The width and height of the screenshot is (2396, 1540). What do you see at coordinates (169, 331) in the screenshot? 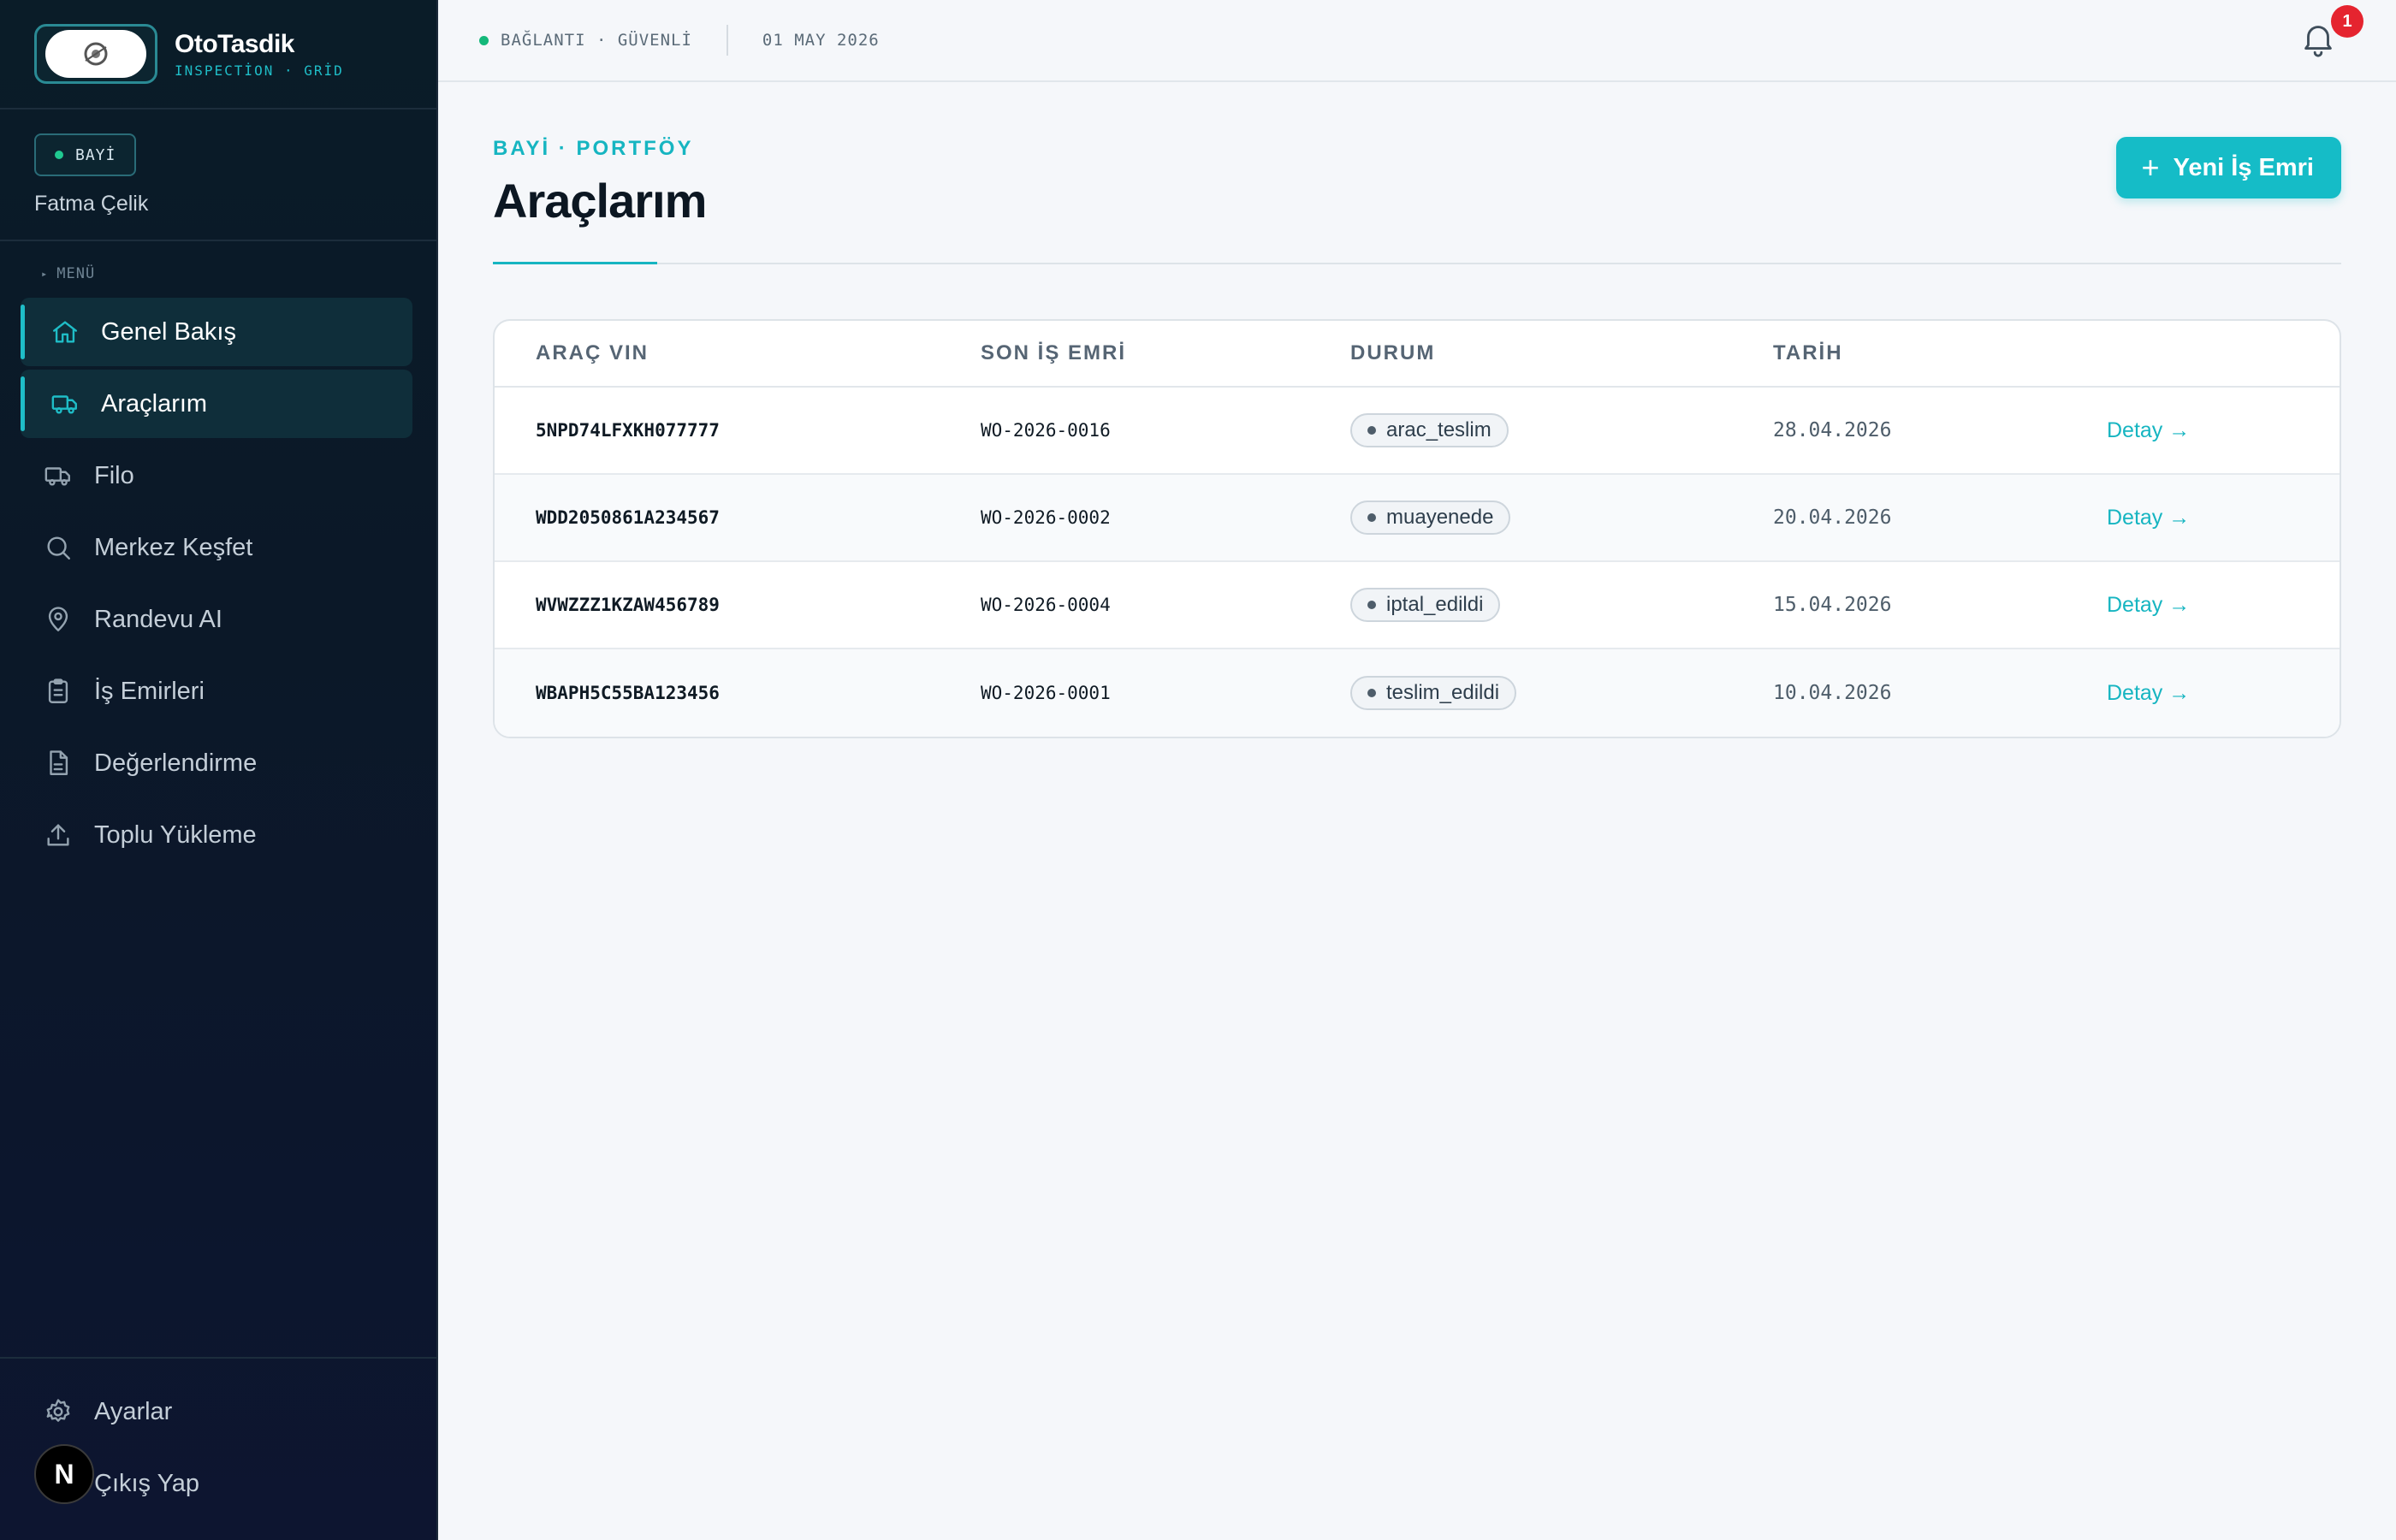
I see `sidebar-item-label: Genel Bakış` at bounding box center [169, 331].